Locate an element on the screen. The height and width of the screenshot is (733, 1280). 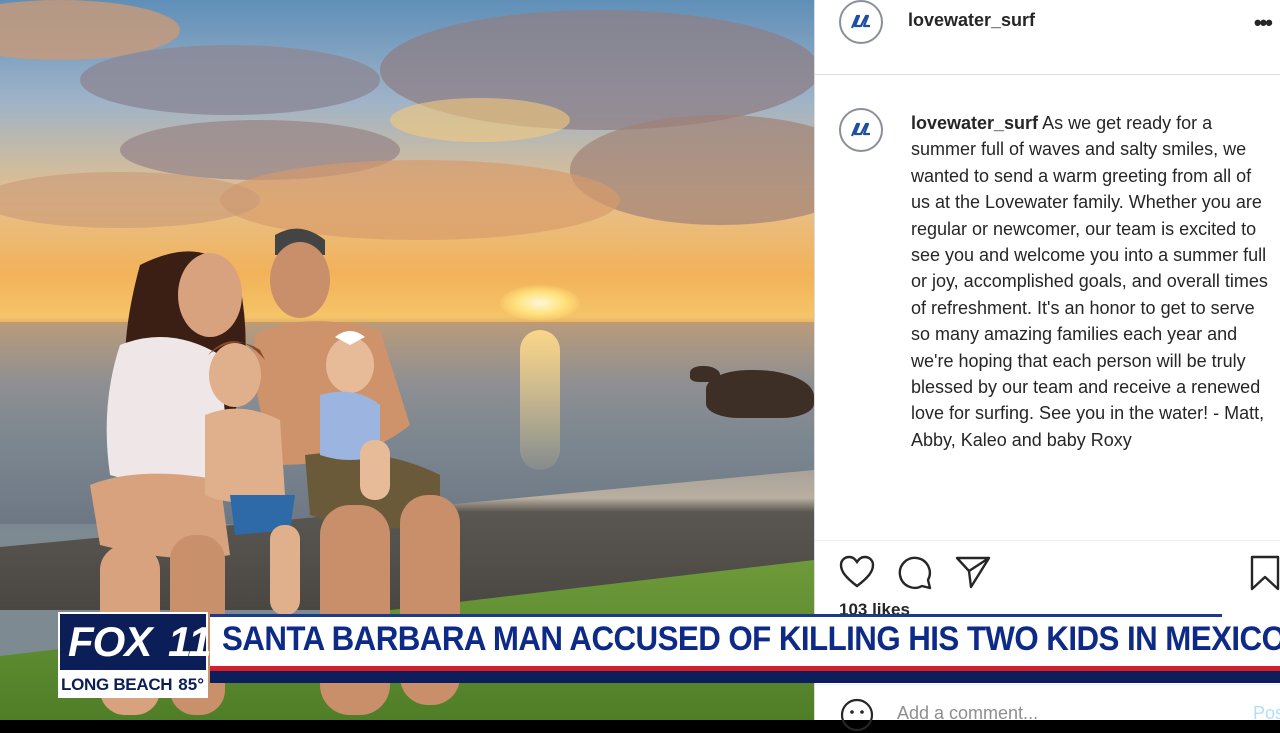
action-bar is located at coordinates (1047, 571).